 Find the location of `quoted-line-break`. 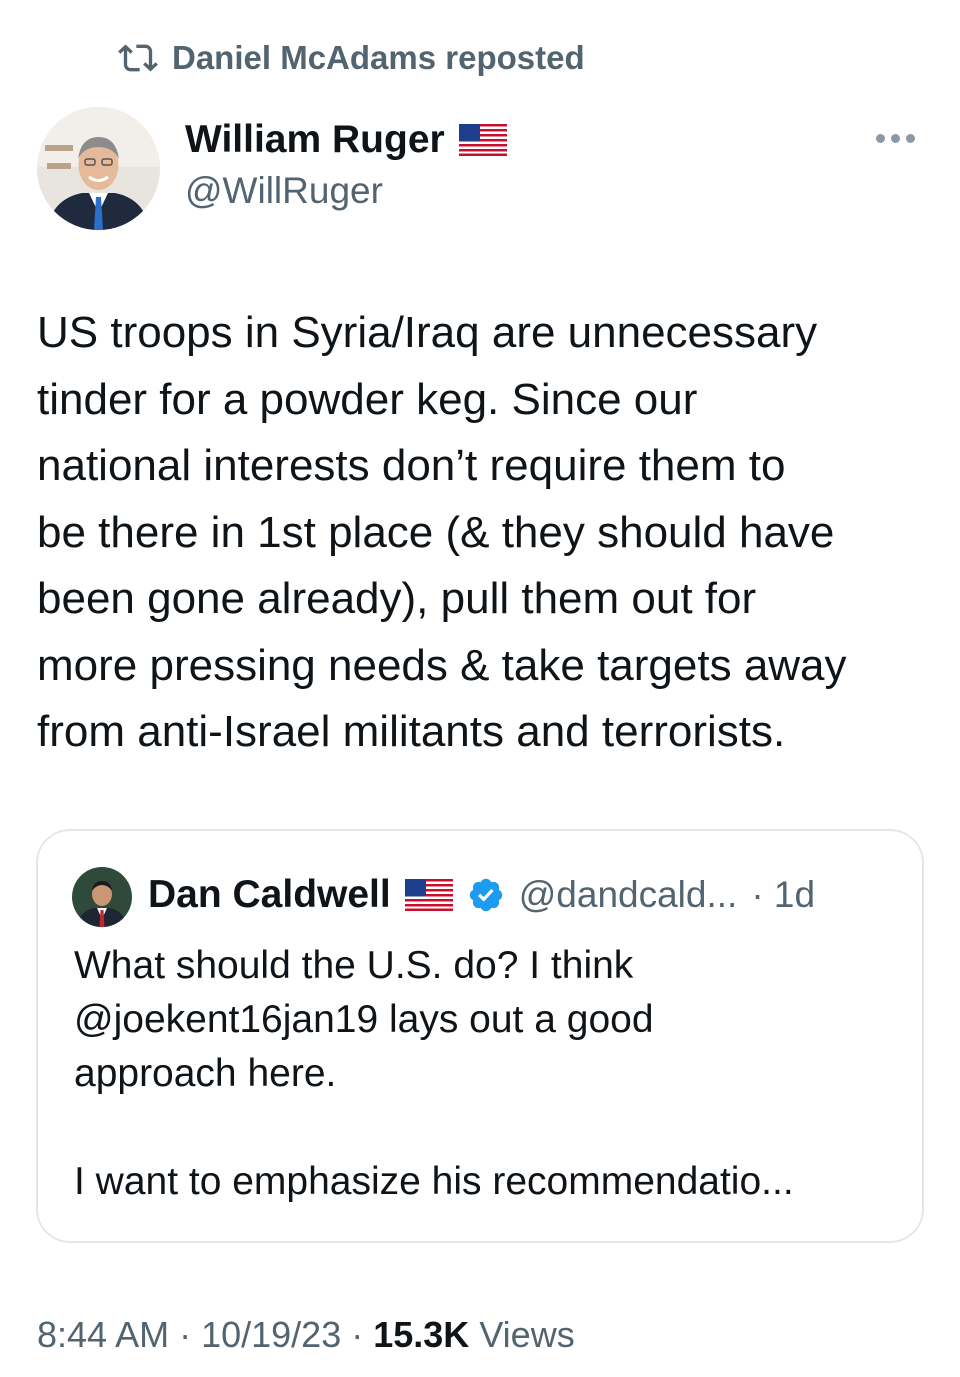

quoted-line-break is located at coordinates (484, 1128).